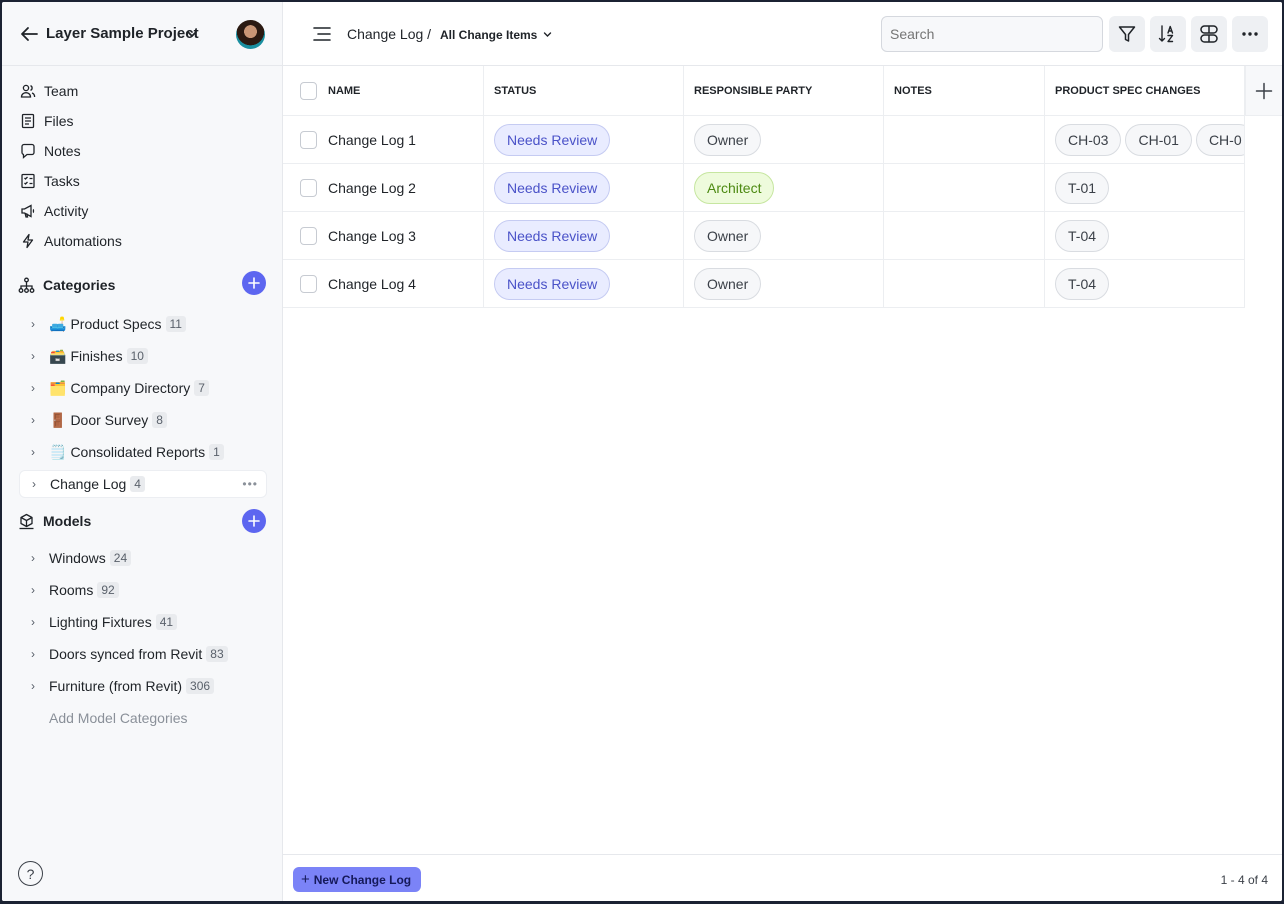  Describe the element at coordinates (50, 151) in the screenshot. I see `nav-item-notes: Notes` at that location.